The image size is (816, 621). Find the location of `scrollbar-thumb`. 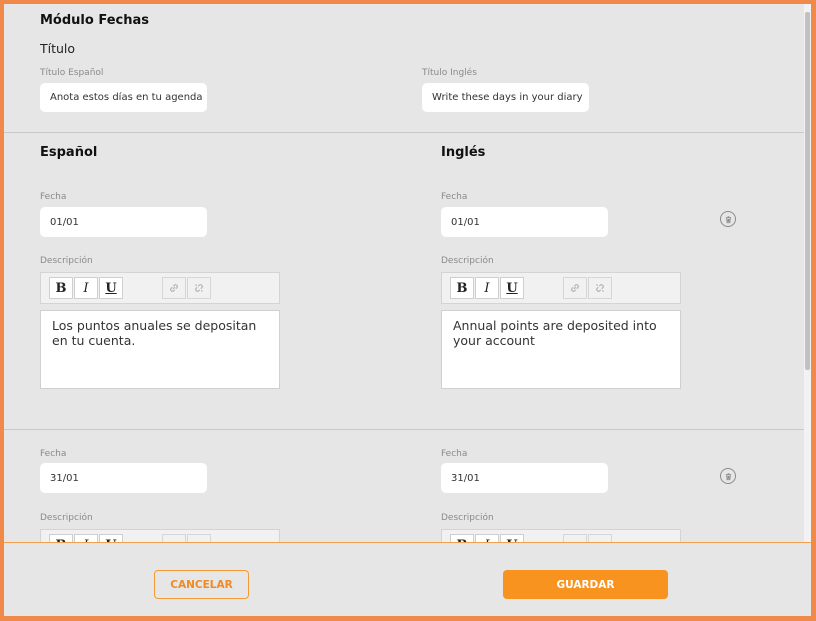

scrollbar-thumb is located at coordinates (807, 191).